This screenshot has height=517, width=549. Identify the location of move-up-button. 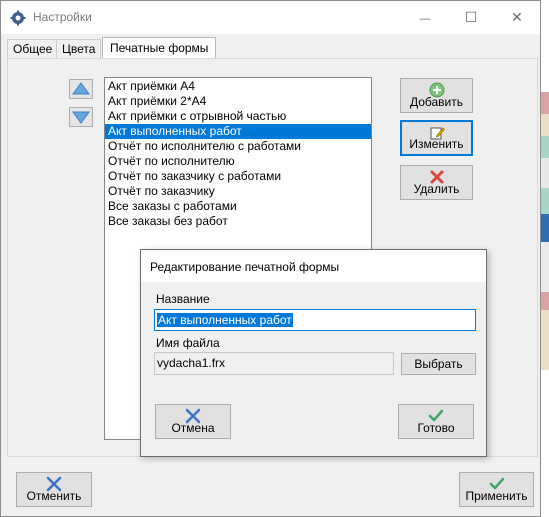
(81, 89).